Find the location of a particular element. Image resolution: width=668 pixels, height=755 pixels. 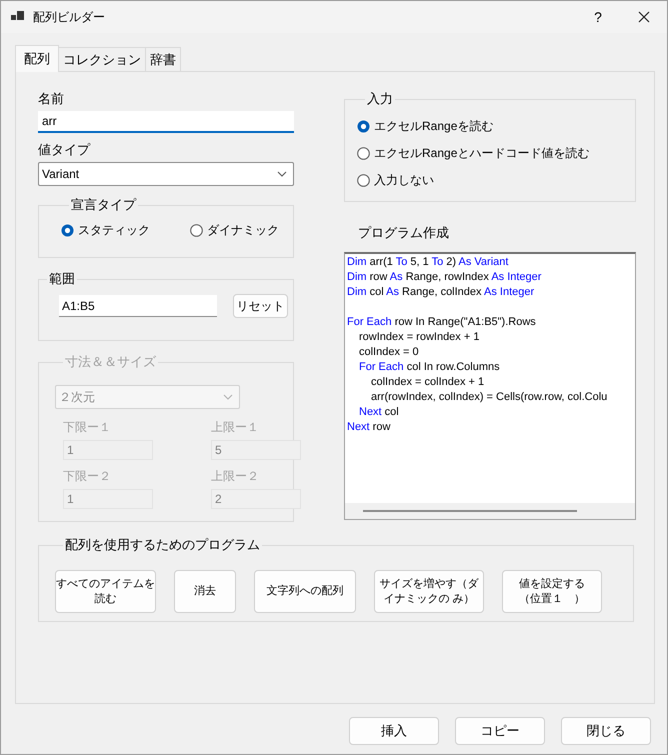

radio-option: スタティック is located at coordinates (105, 230).